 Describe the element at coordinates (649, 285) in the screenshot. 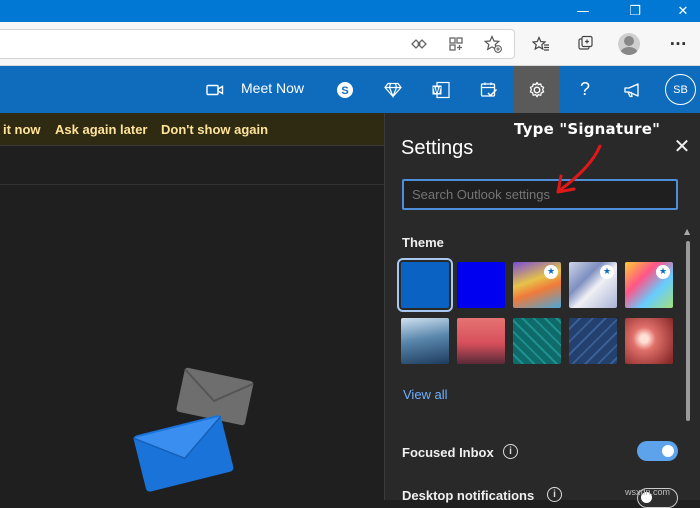

I see `colorful-art-theme: ★` at that location.